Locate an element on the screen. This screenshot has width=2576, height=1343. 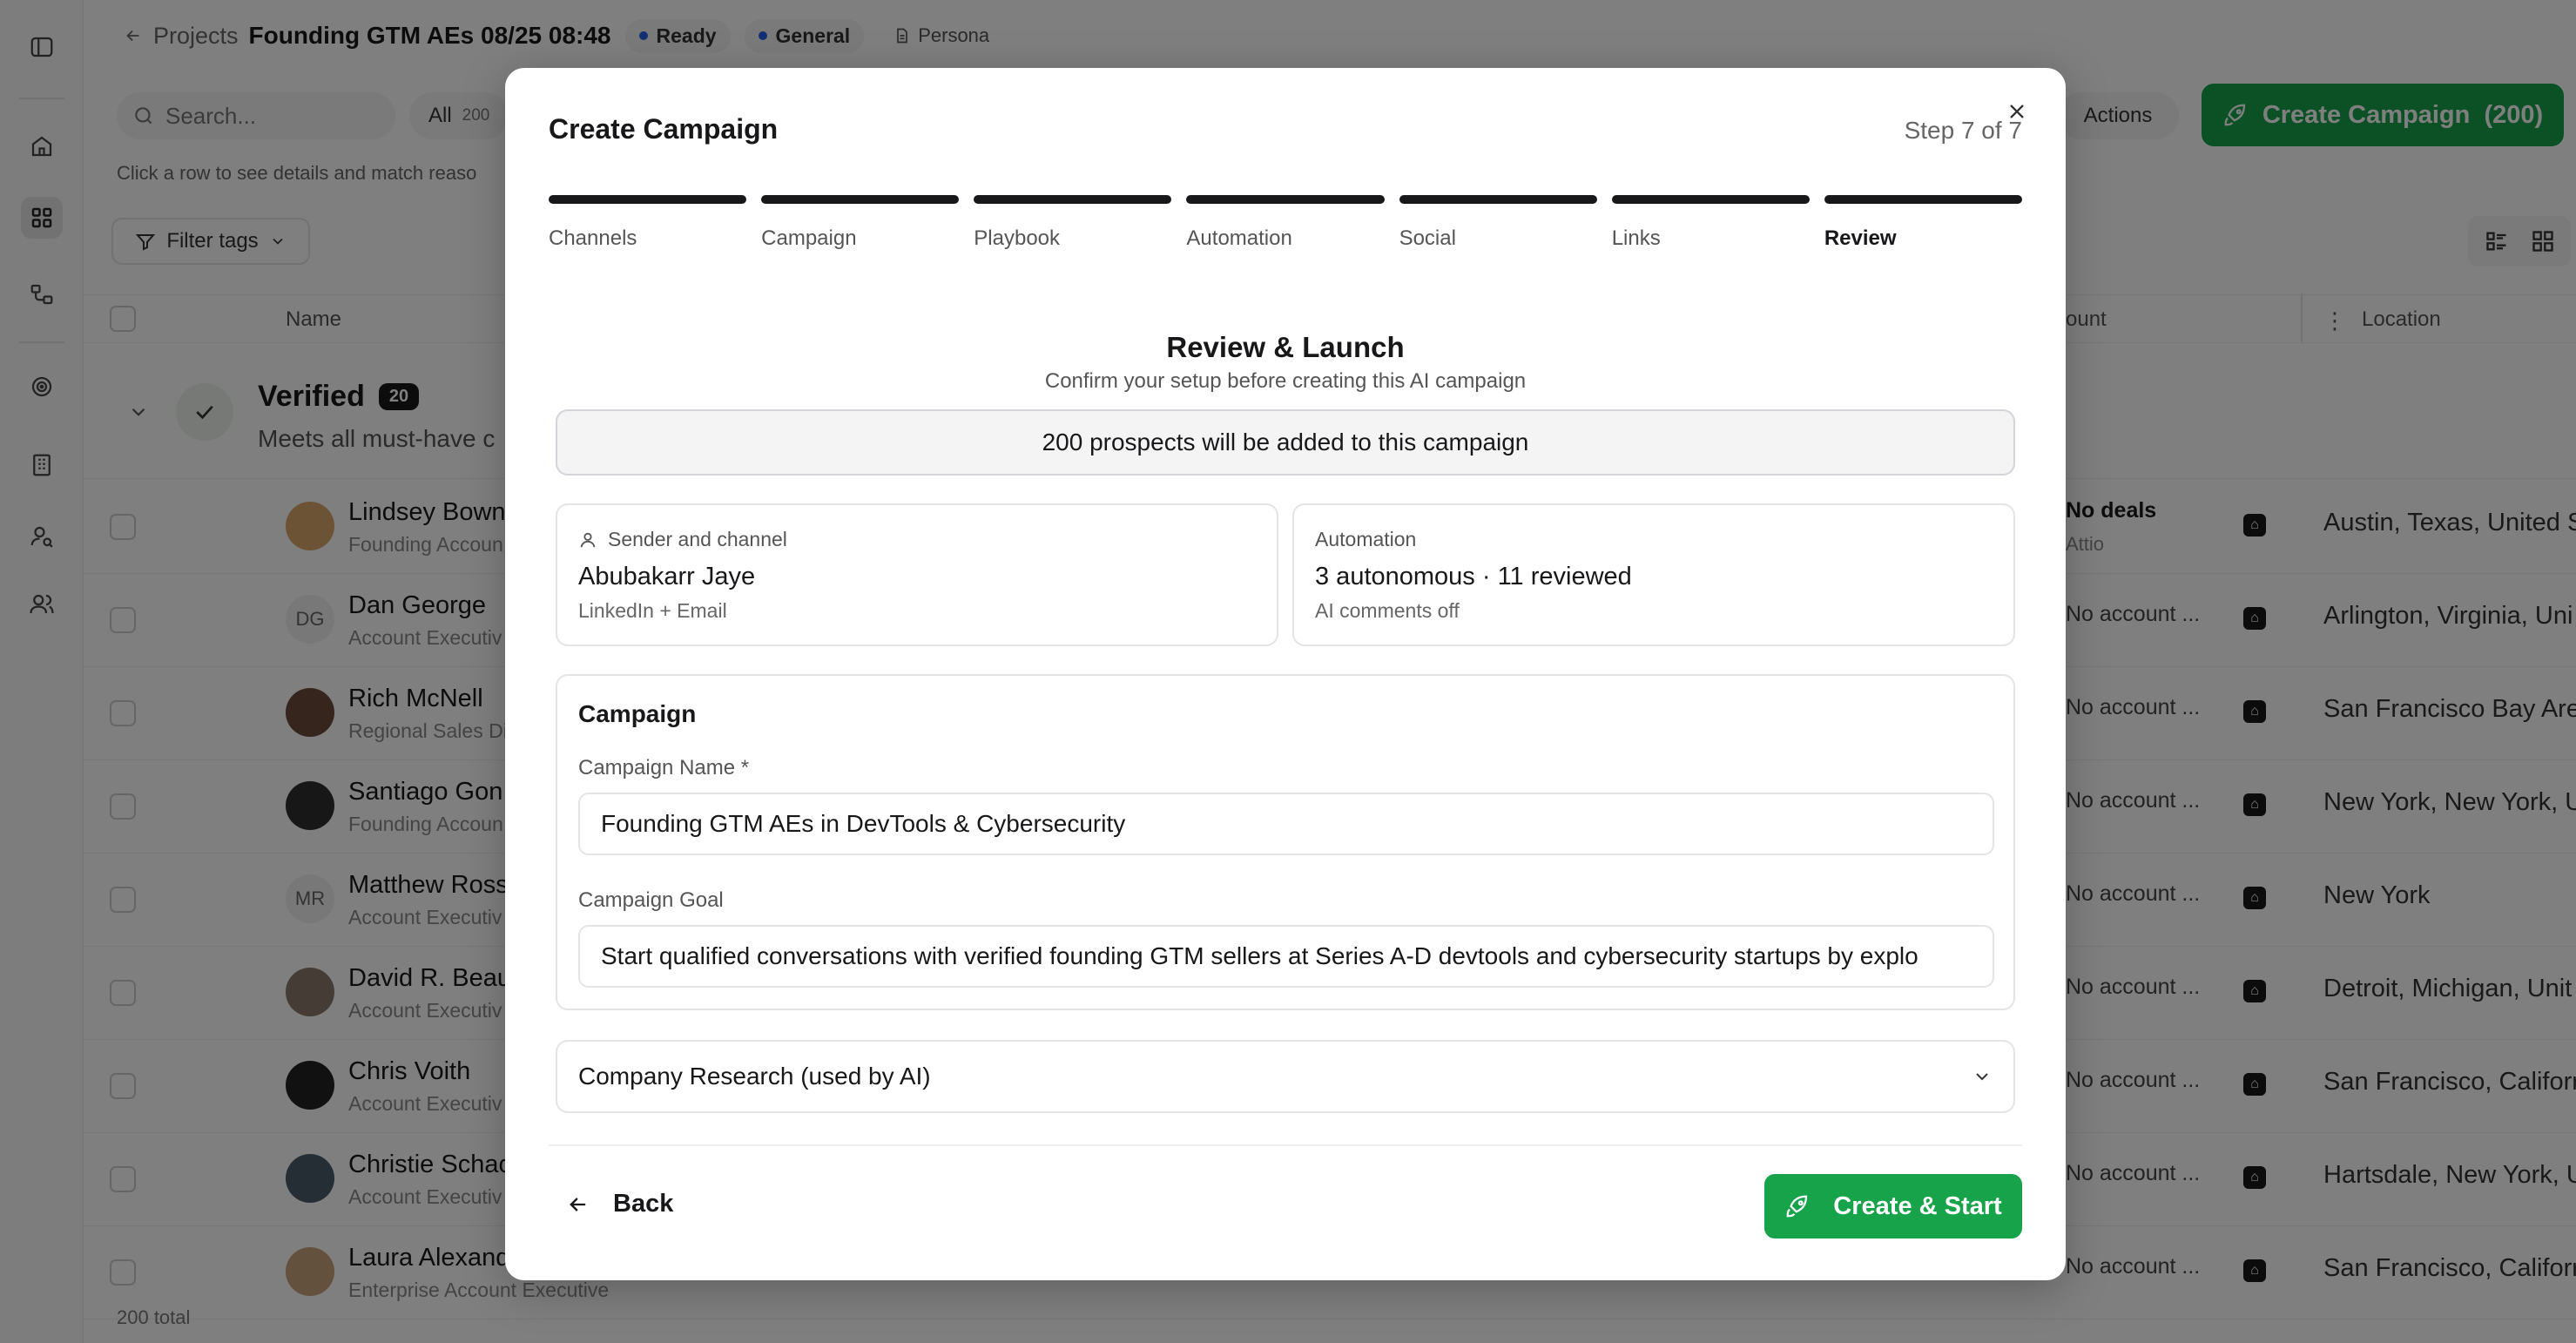
create-and-start-button: Create & Start is located at coordinates (1893, 1206).